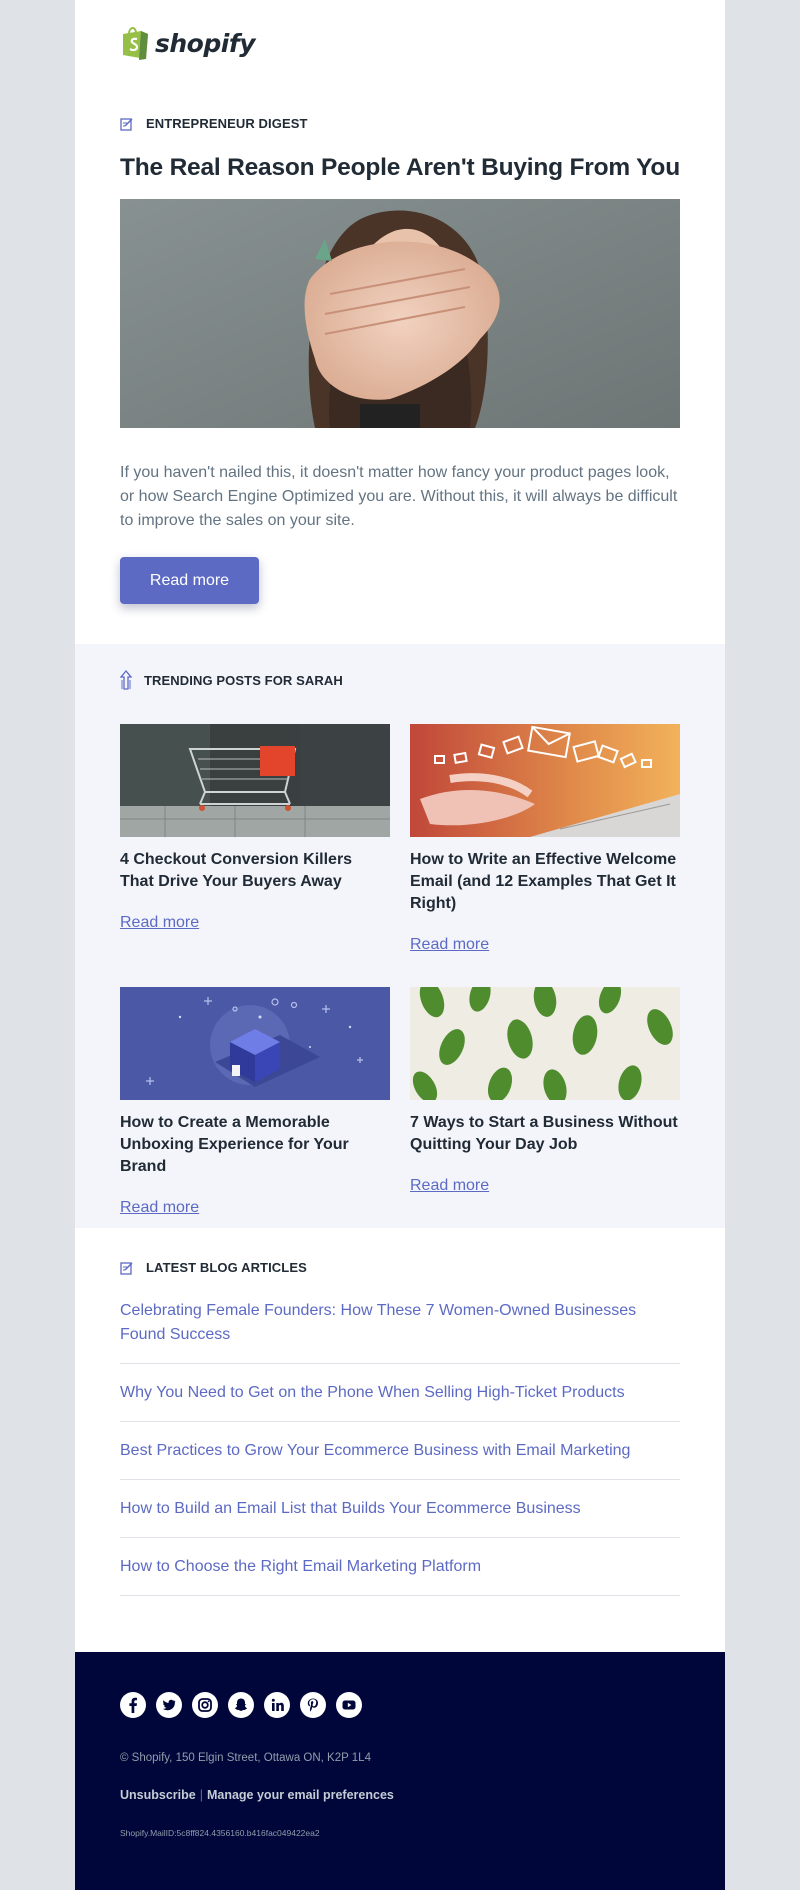 The image size is (800, 1890). I want to click on pinterest-icon, so click(313, 1705).